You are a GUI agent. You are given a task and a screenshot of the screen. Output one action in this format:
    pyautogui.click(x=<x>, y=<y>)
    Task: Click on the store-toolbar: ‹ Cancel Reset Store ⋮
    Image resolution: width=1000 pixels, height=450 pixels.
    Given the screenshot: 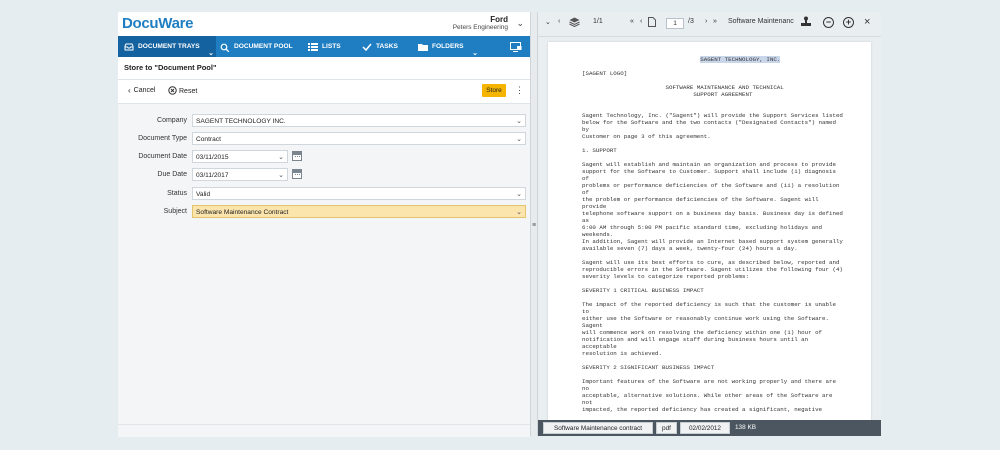 What is the action you would take?
    pyautogui.click(x=324, y=91)
    